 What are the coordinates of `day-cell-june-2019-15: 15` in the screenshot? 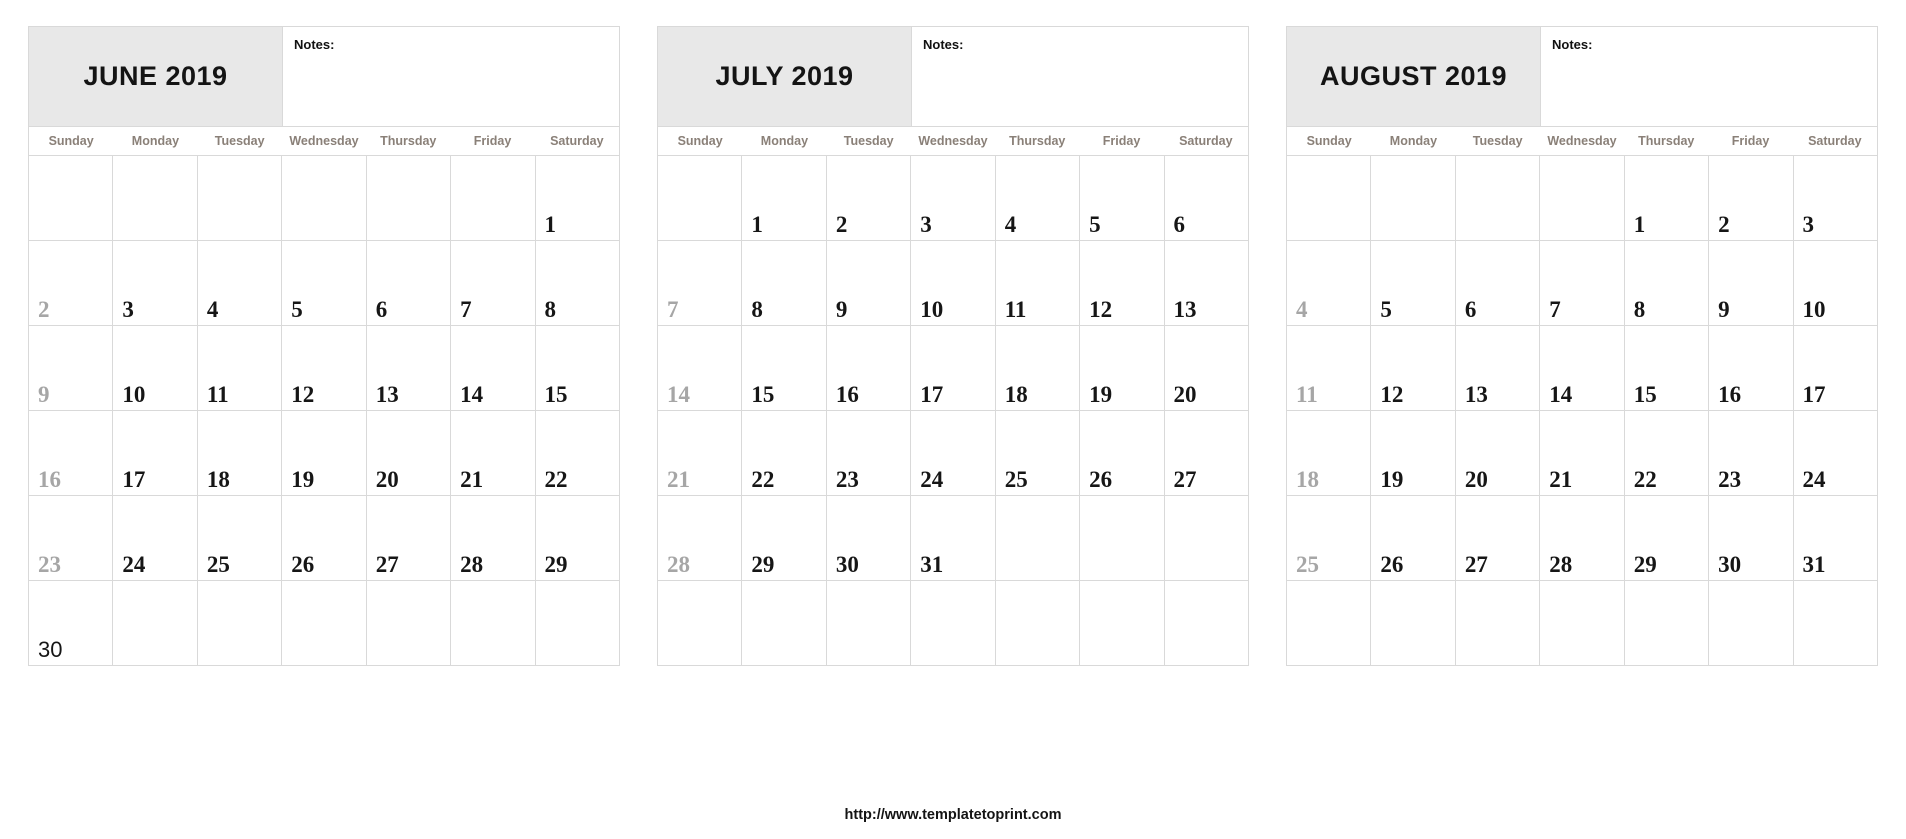 It's located at (577, 368).